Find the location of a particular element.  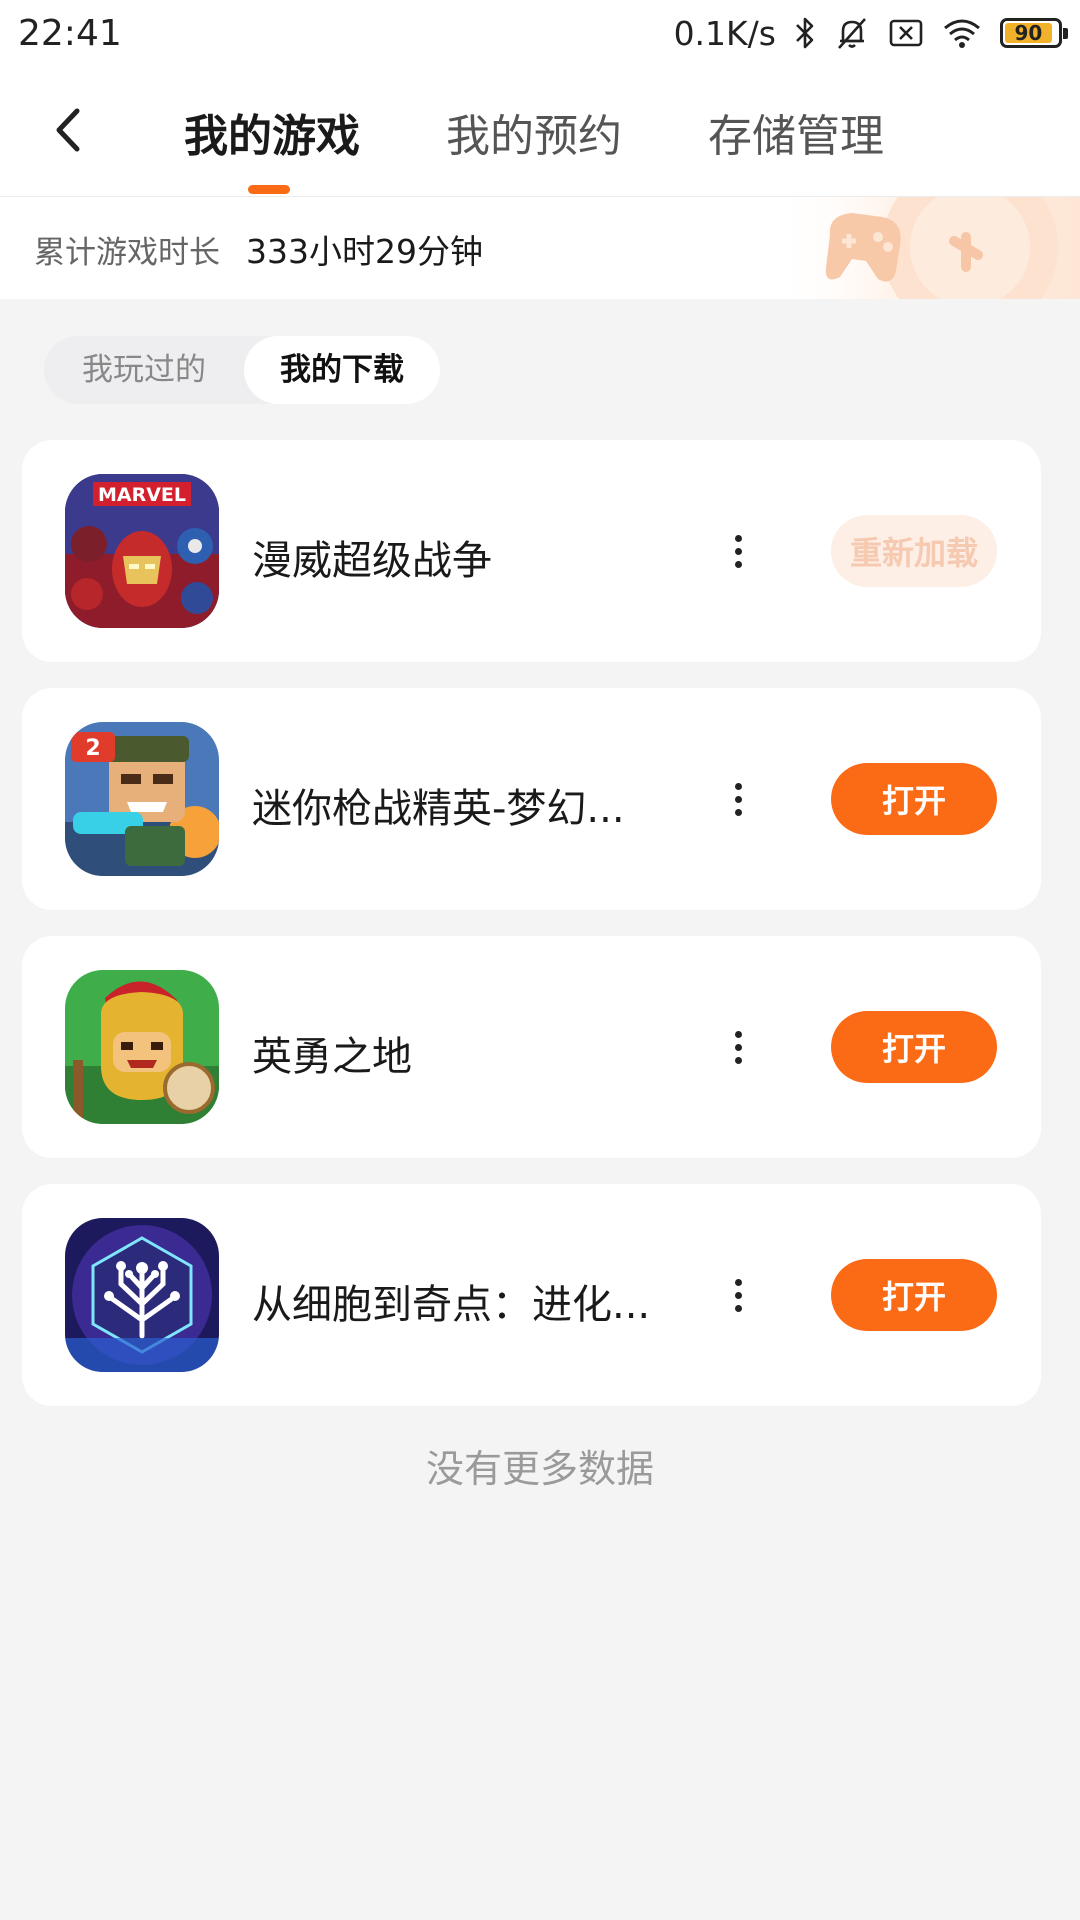

svg-text: MARVEL is located at coordinates (142, 495).